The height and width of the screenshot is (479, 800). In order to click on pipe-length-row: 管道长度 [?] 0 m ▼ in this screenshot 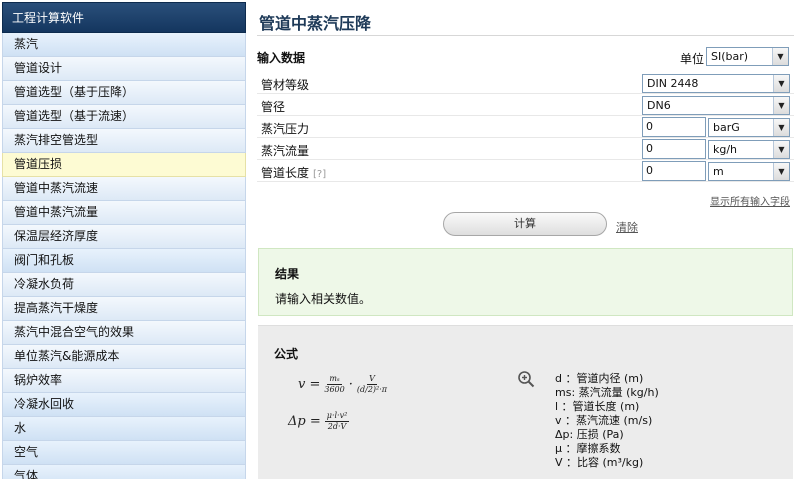, I will do `click(525, 171)`.